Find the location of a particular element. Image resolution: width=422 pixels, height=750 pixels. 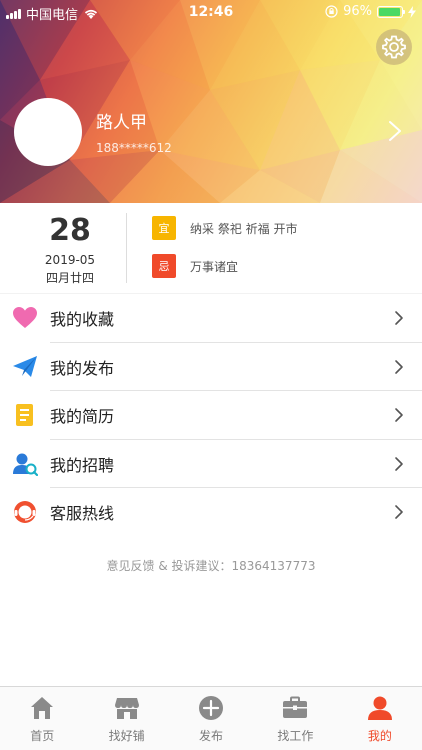

tab-label: 找工作 is located at coordinates (295, 736).